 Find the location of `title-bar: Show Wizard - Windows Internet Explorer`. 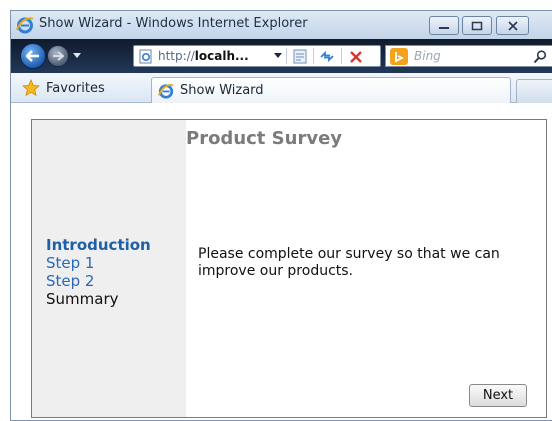

title-bar: Show Wizard - Windows Internet Explorer is located at coordinates (281, 25).